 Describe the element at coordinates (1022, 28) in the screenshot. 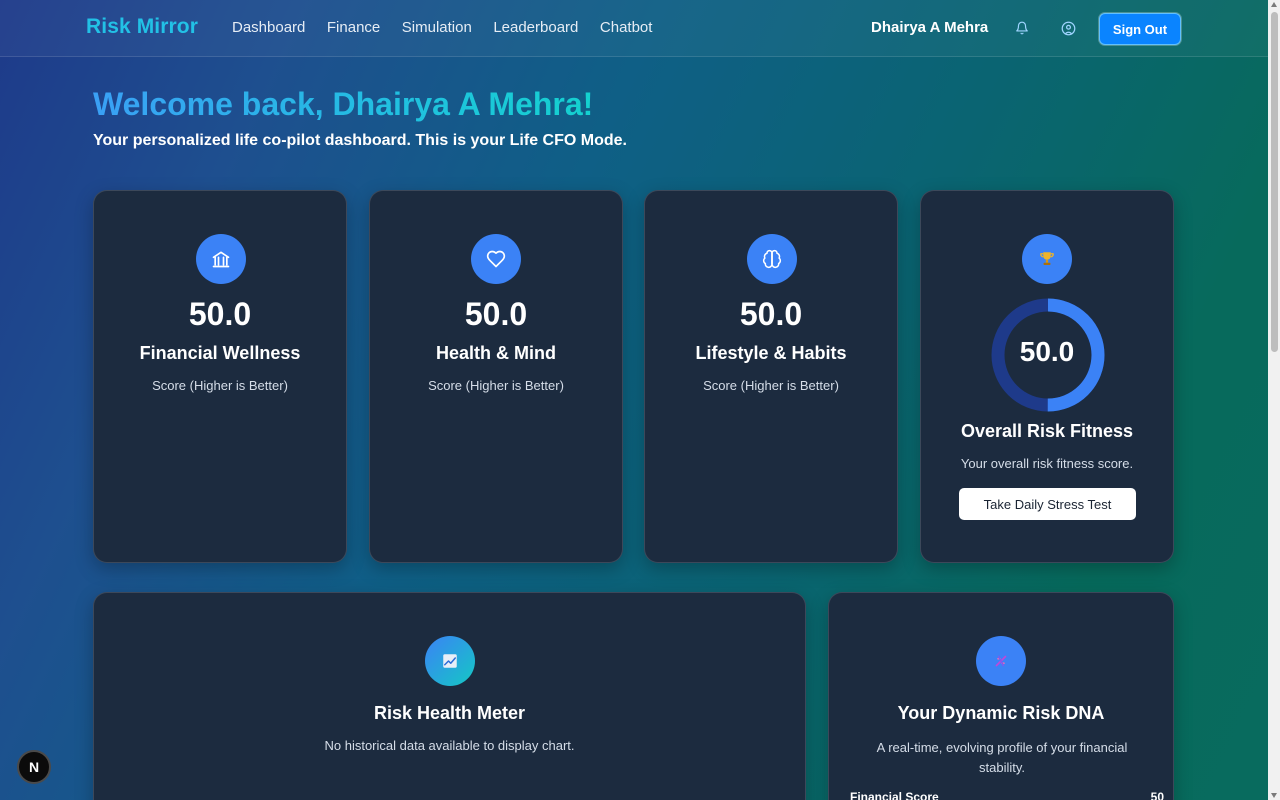

I see `bell-icon` at that location.